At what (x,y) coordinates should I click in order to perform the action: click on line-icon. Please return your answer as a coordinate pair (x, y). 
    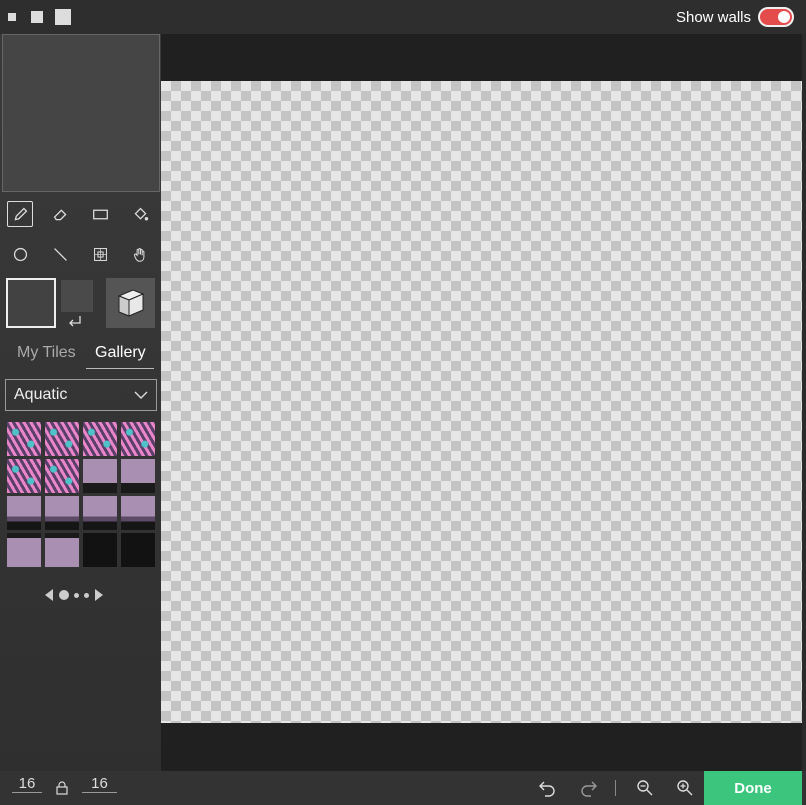
    Looking at the image, I should click on (60, 254).